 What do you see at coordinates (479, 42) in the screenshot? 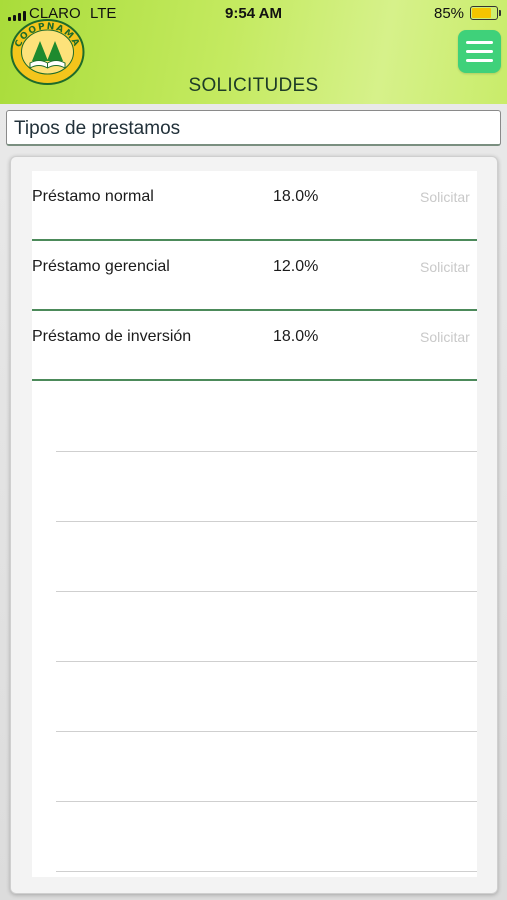
I see `hamburger-icon` at bounding box center [479, 42].